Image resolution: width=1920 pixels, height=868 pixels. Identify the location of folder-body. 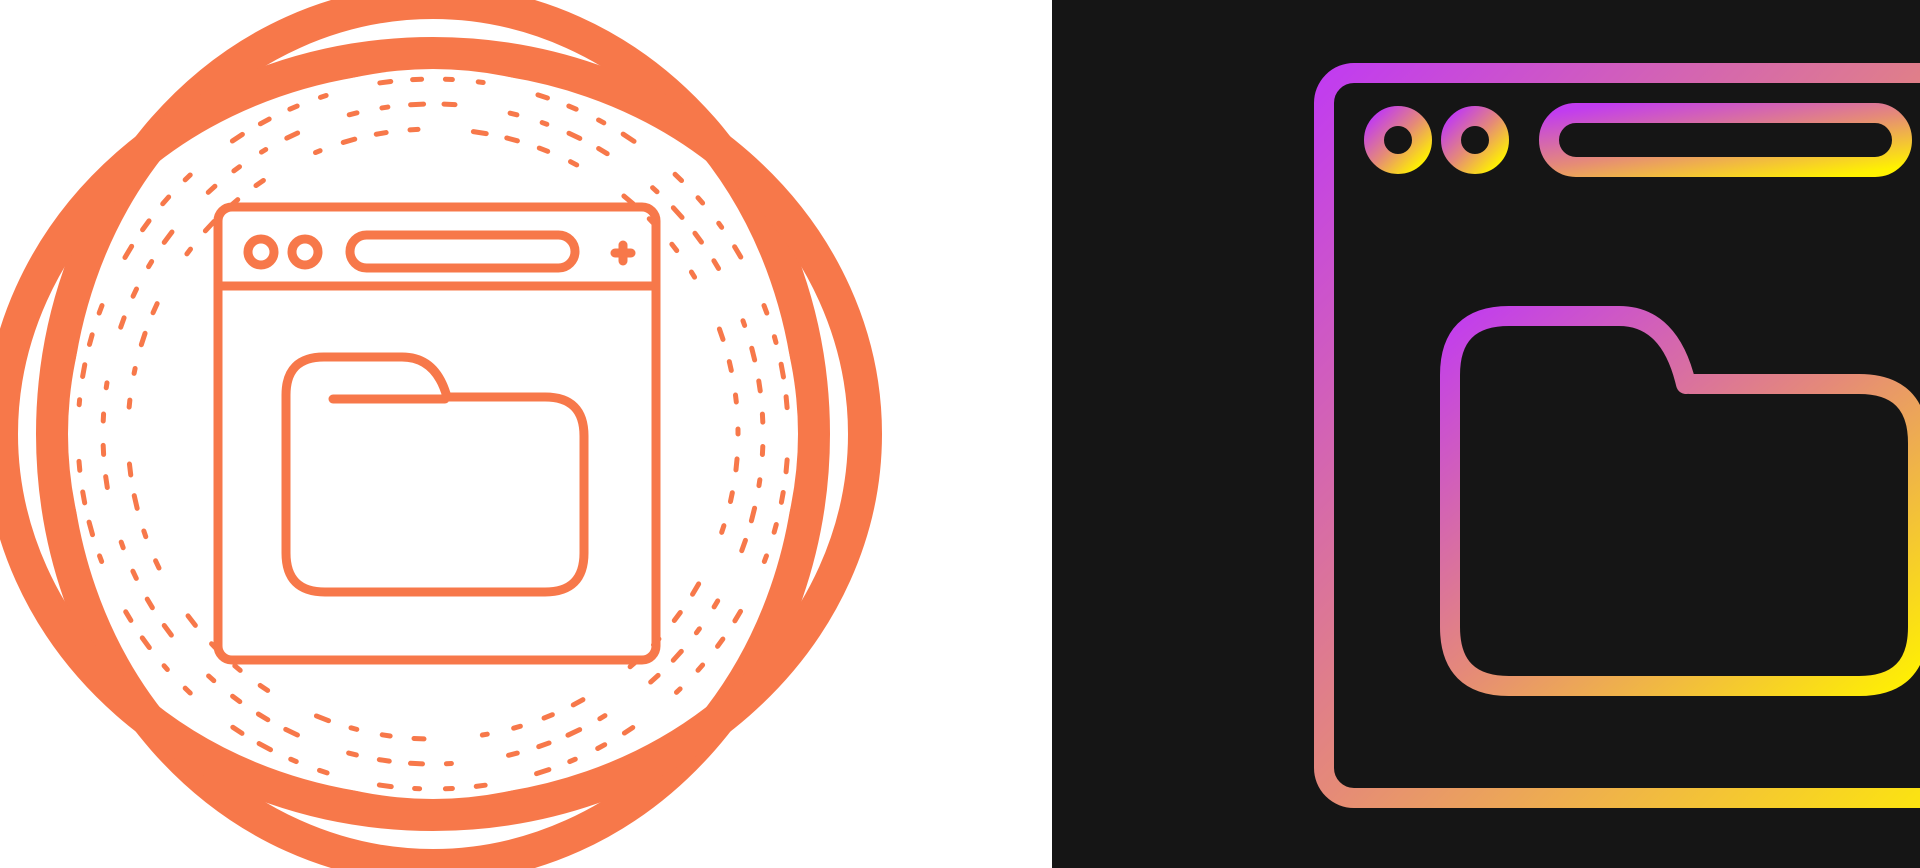
(1680, 501).